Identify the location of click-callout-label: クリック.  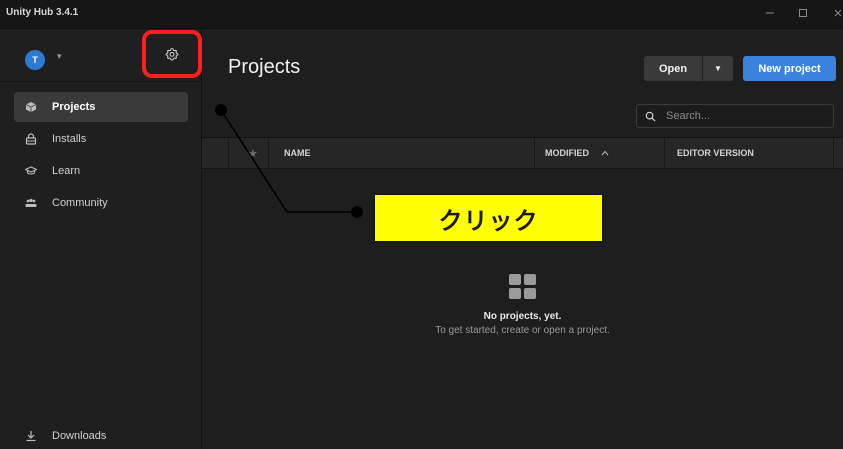
(488, 218).